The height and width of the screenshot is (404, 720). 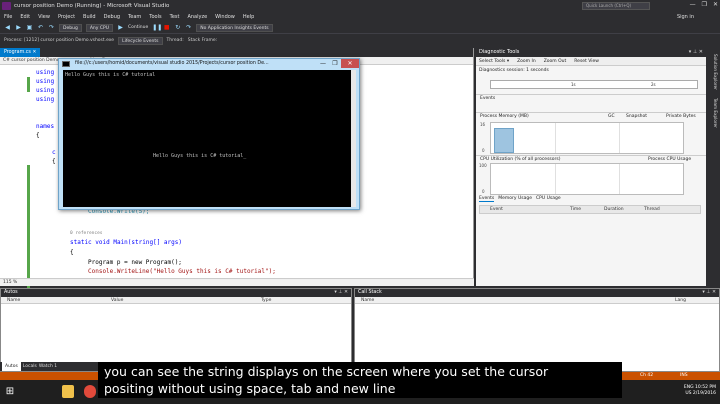 What do you see at coordinates (587, 209) in the screenshot?
I see `column-header: Time` at bounding box center [587, 209].